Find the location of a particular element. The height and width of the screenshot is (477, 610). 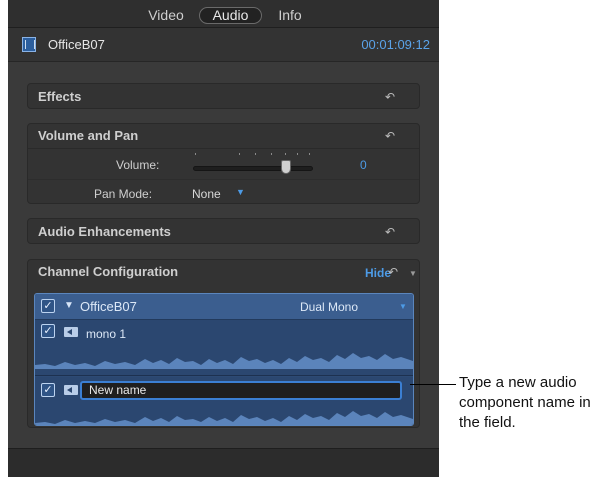

row-divider is located at coordinates (223, 179).